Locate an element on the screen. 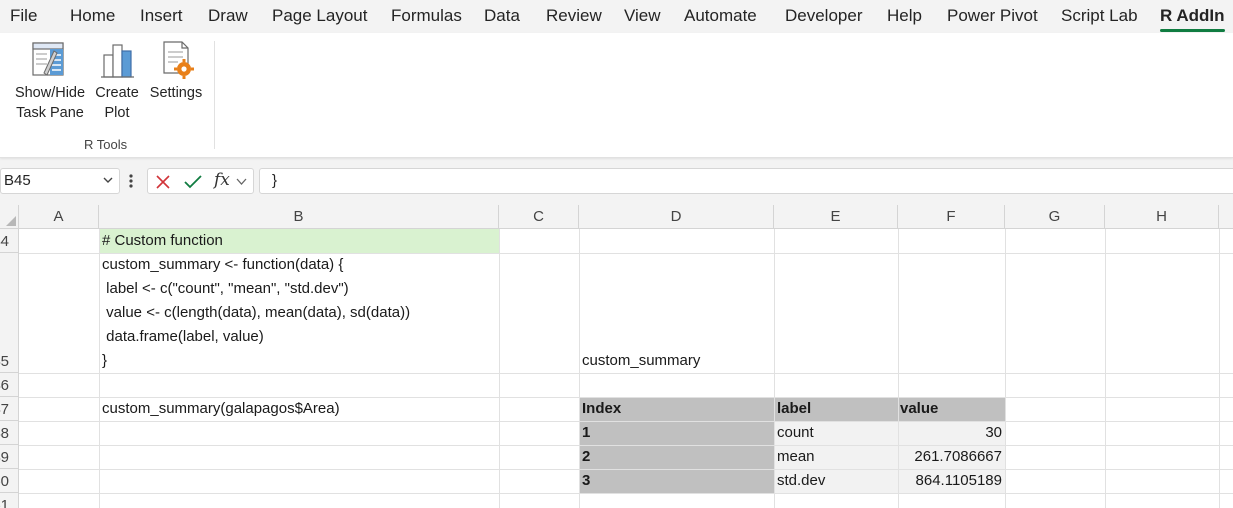 The image size is (1233, 508). table-row-label: std.dev is located at coordinates (801, 481).